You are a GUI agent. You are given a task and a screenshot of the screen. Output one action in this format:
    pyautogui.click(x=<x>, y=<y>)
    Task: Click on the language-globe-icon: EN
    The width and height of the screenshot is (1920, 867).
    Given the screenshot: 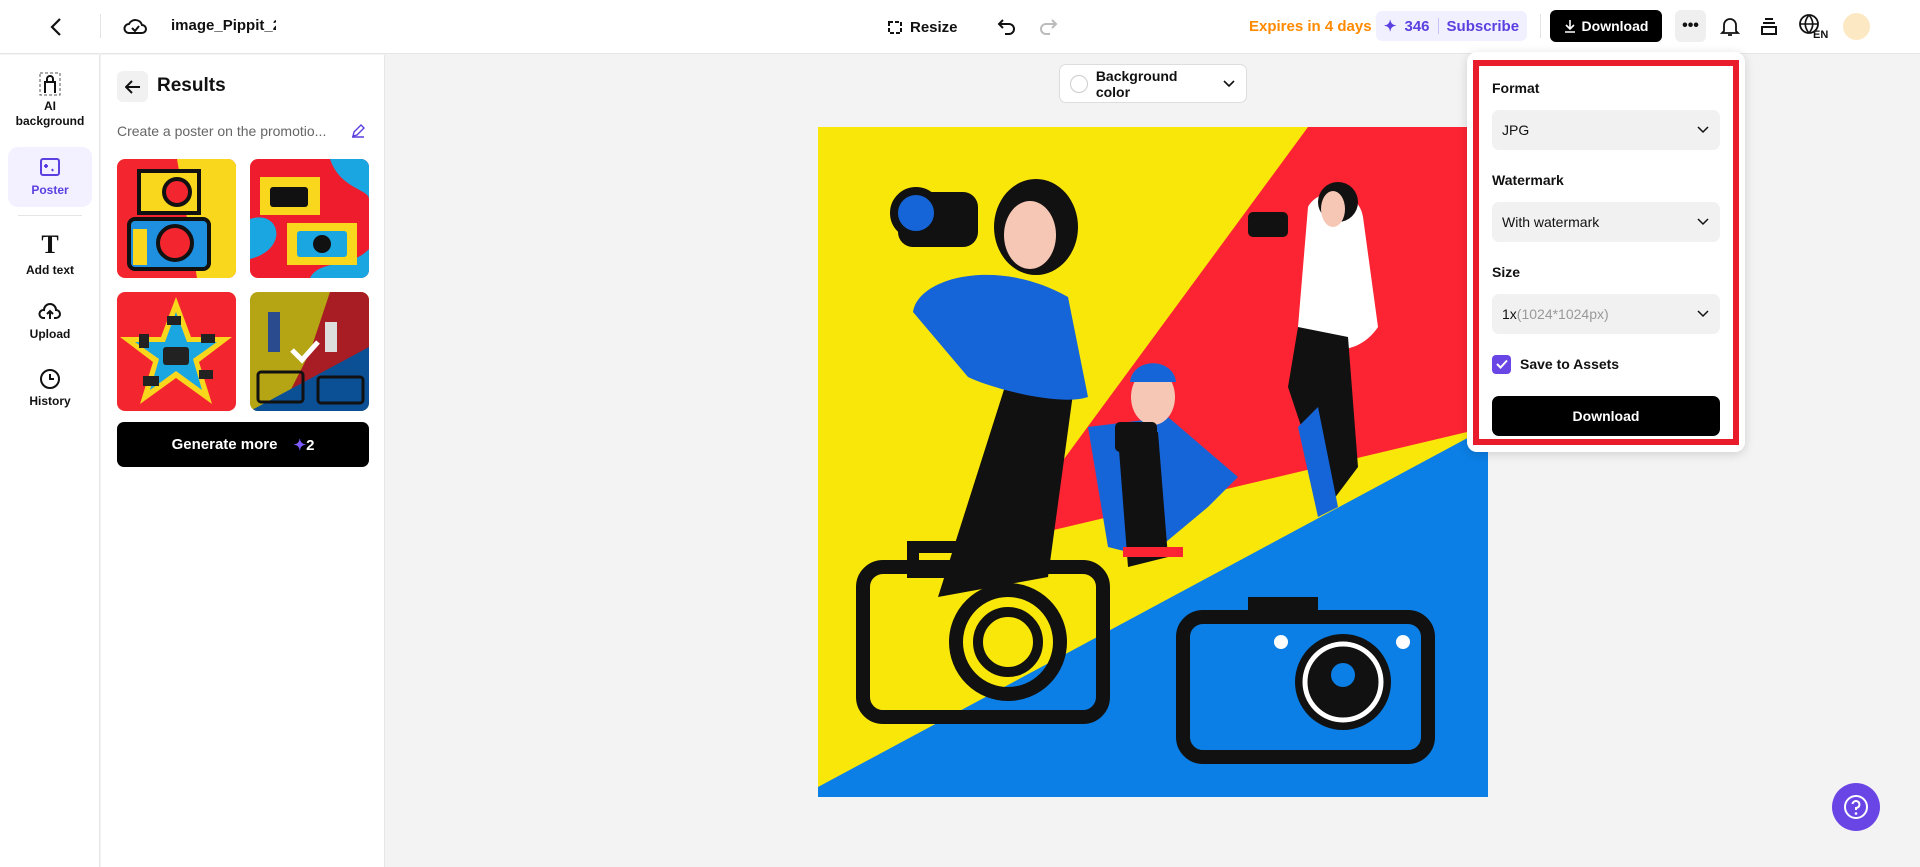 What is the action you would take?
    pyautogui.click(x=1813, y=26)
    